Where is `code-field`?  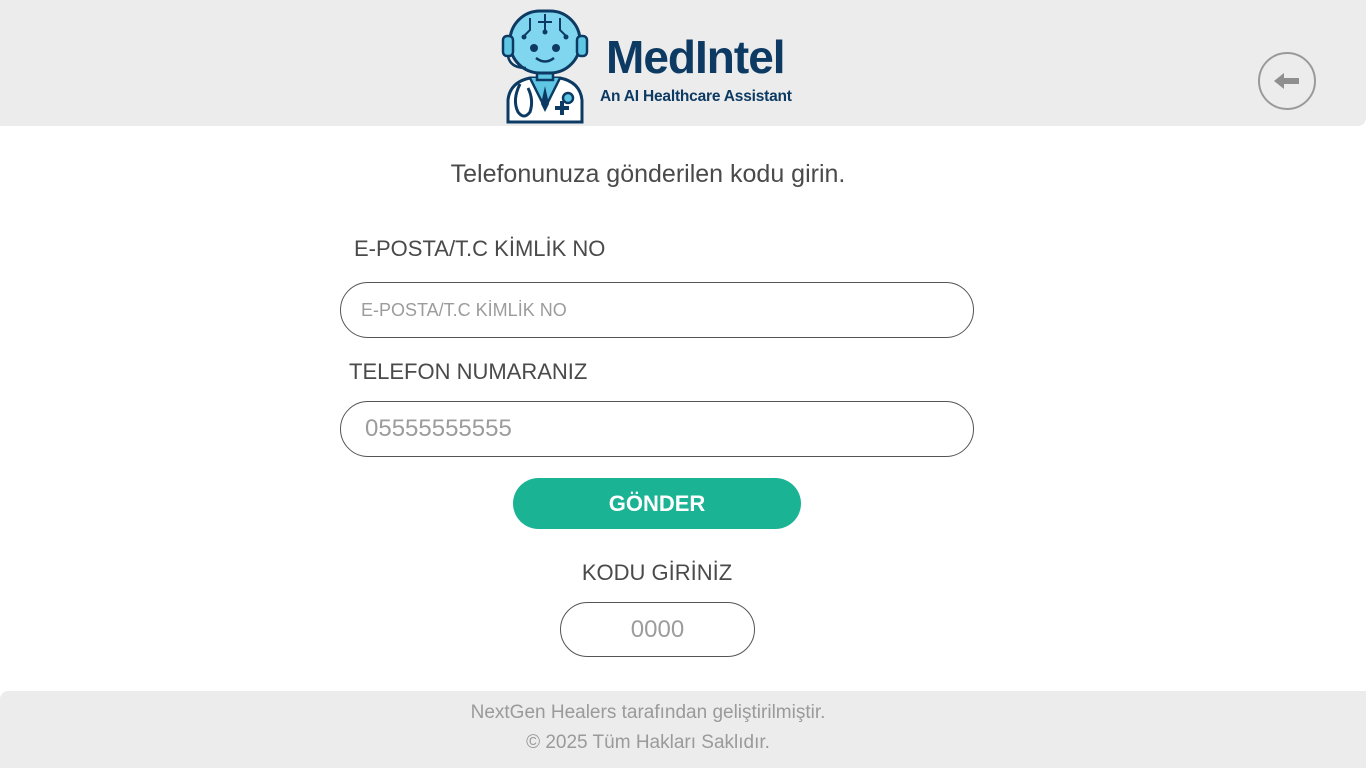
code-field is located at coordinates (657, 629).